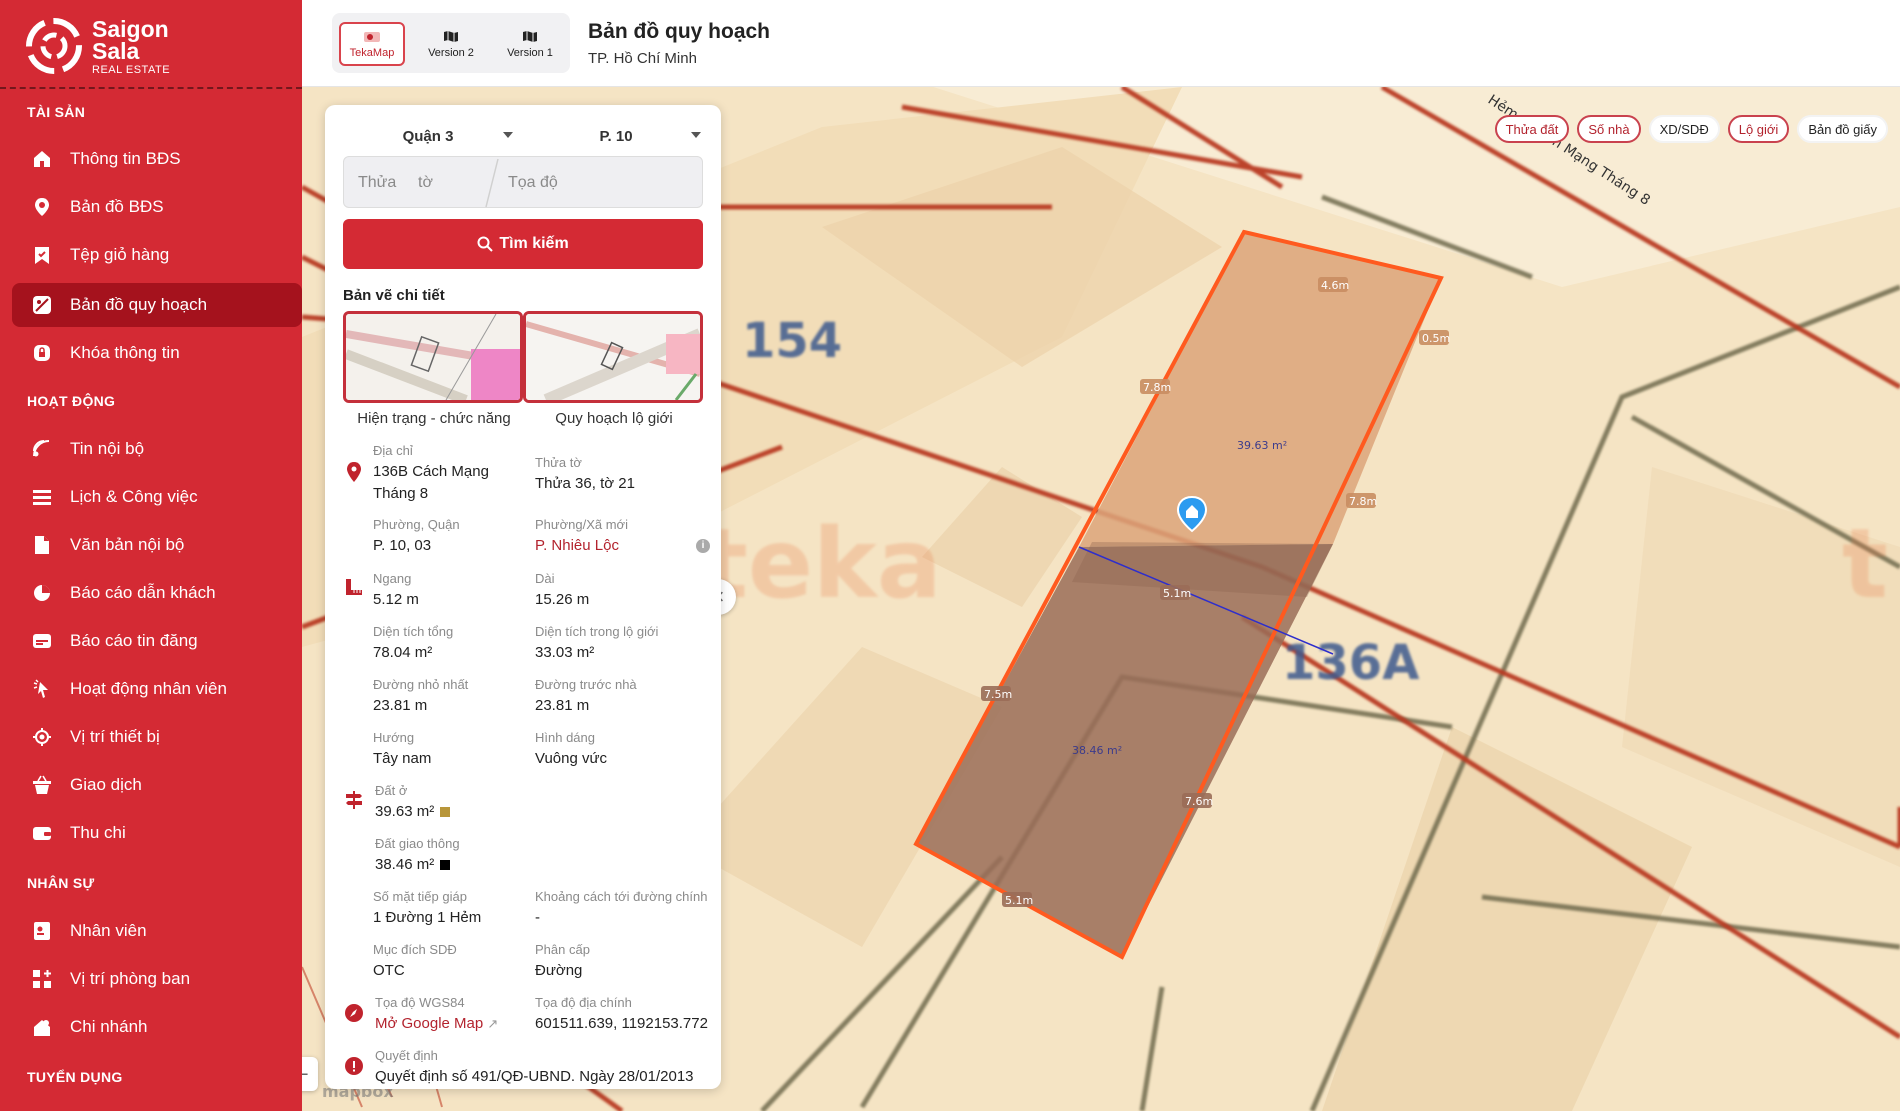  I want to click on sidebar-item-bao-cao-tin-dang: Báo cáo tin đăng, so click(157, 641).